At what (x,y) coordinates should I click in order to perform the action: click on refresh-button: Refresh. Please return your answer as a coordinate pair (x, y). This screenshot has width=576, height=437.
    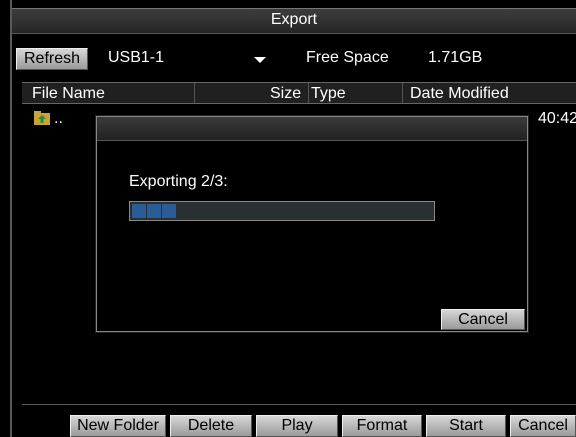
    Looking at the image, I should click on (52, 59).